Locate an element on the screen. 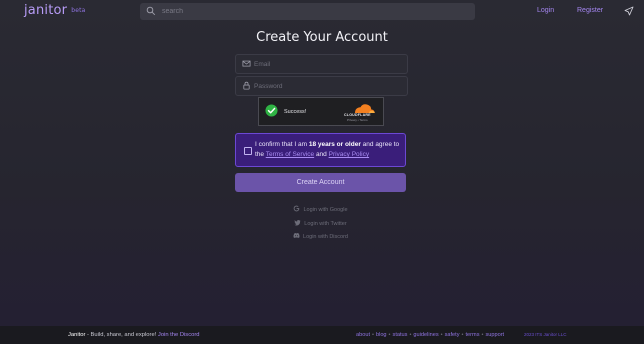  confirm-checkbox is located at coordinates (248, 151).